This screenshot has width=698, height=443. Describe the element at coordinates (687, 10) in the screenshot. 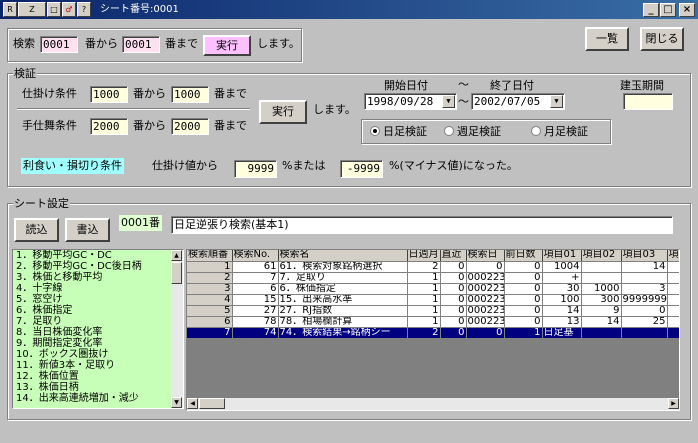

I see `close-window-button: ×` at that location.